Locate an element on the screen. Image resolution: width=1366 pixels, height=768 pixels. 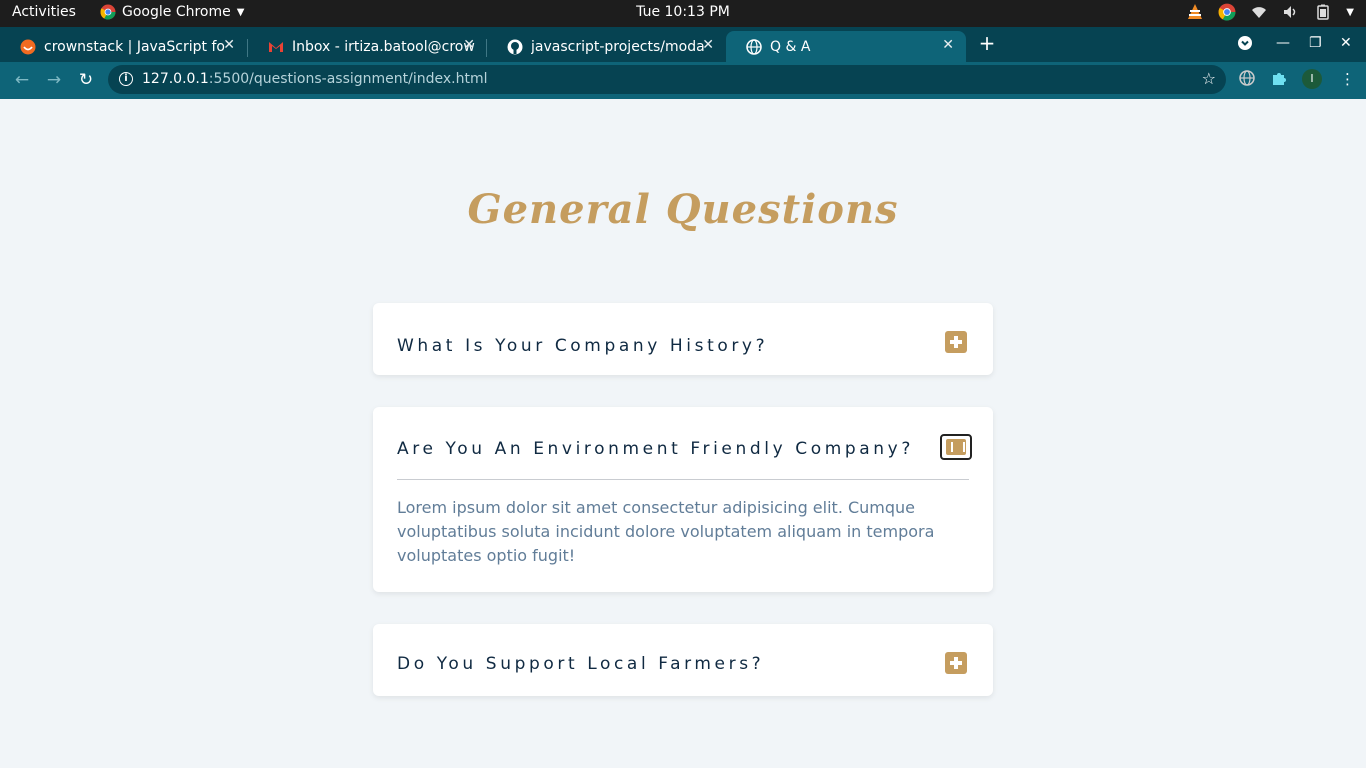
vlc-icon is located at coordinates (1195, 12).